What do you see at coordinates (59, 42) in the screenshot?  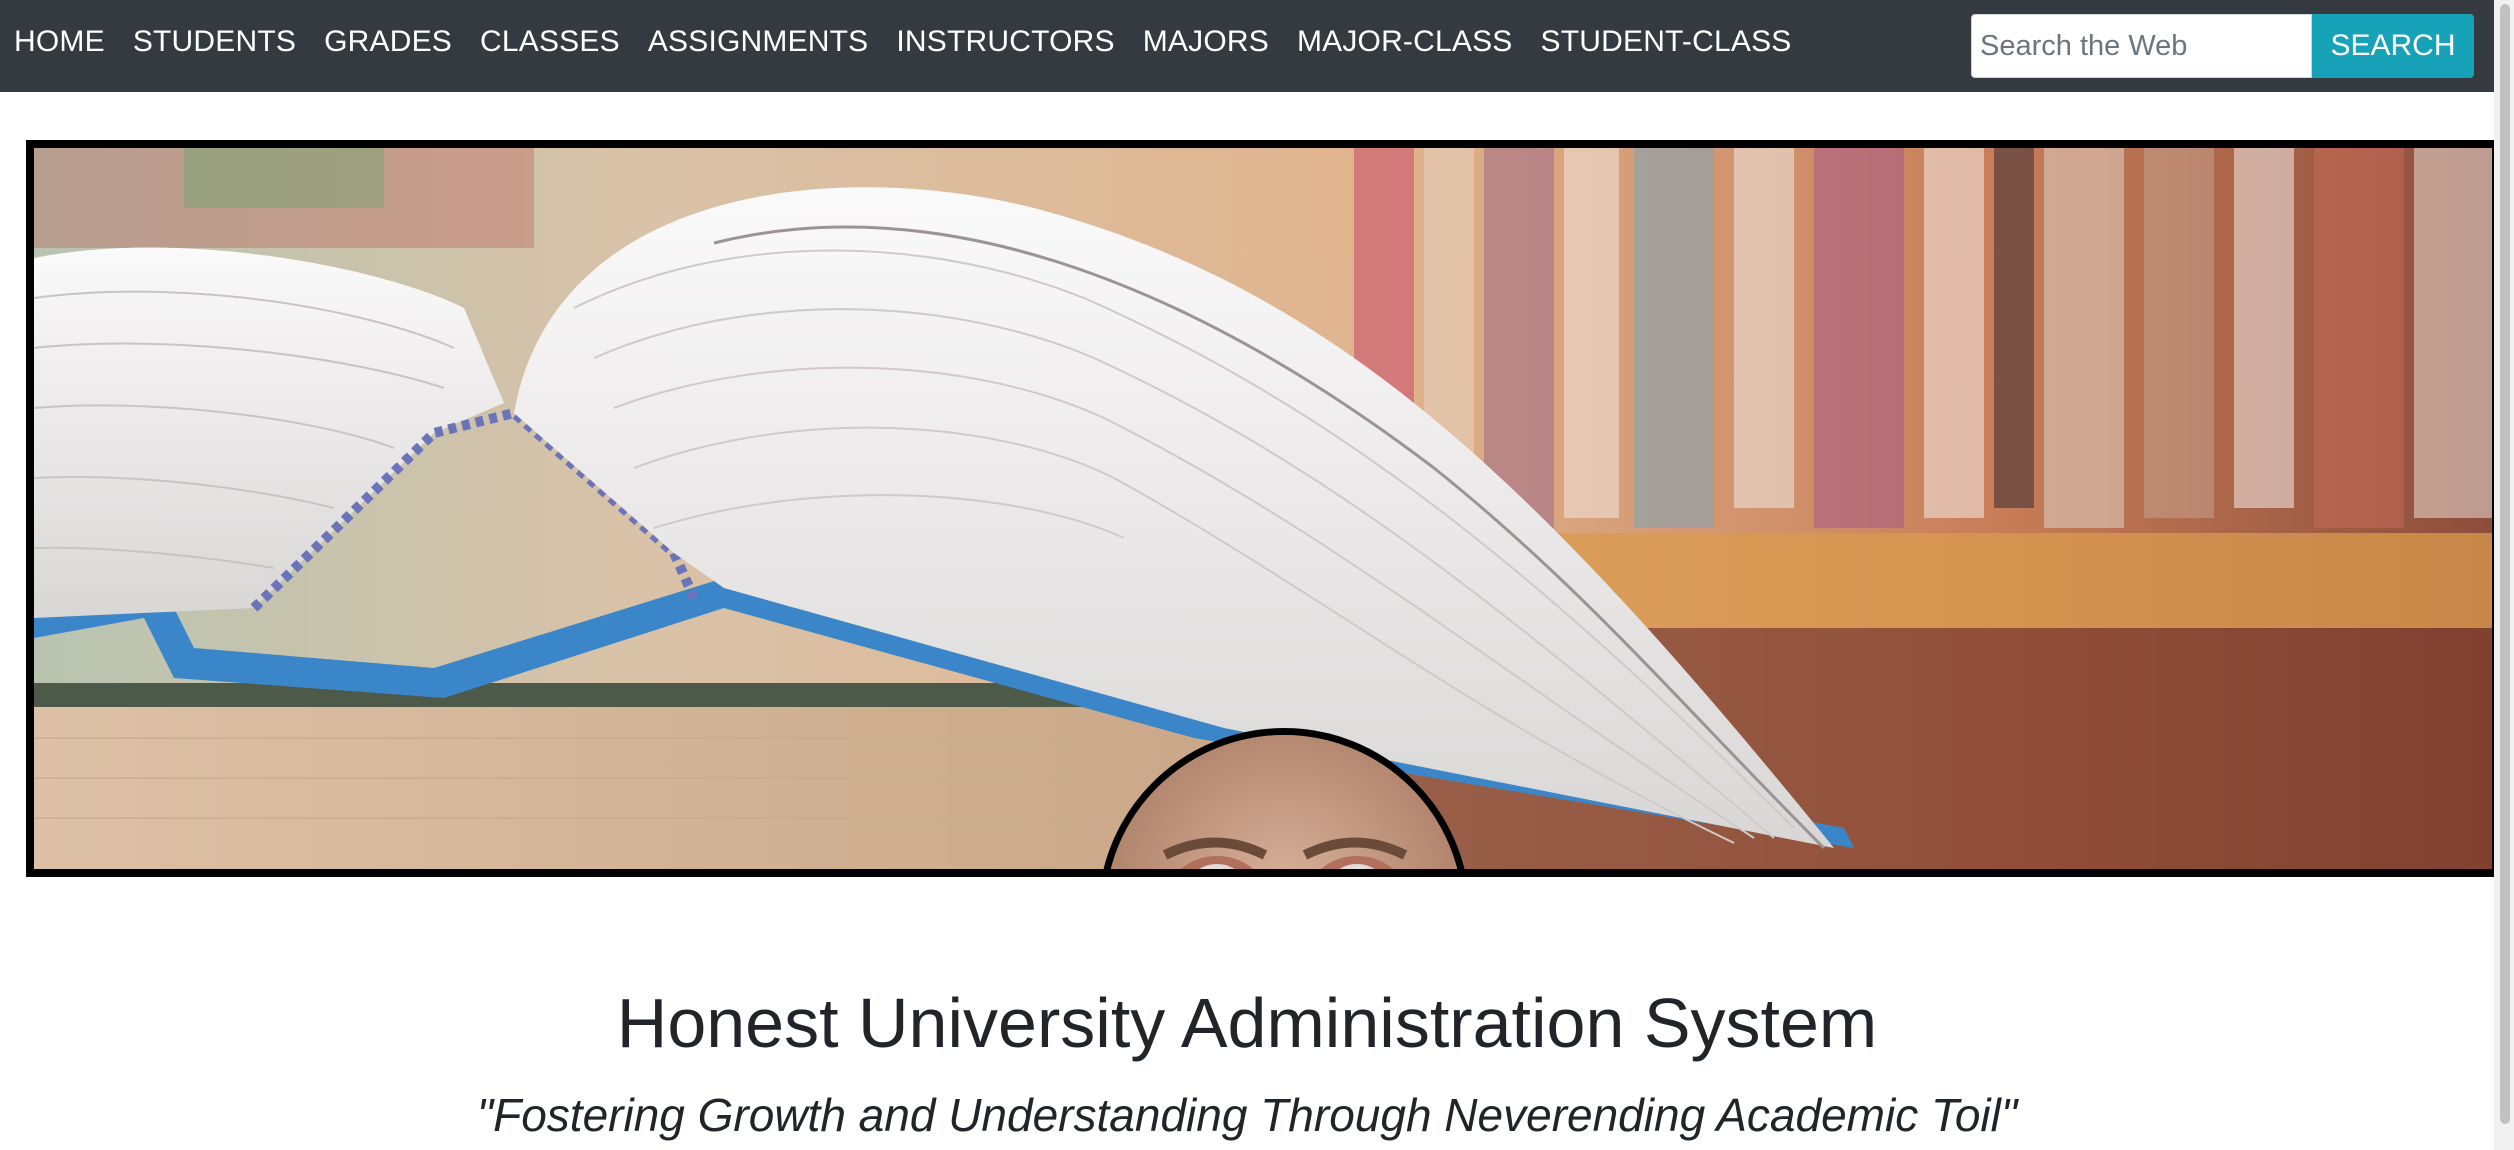 I see `nav-link-home: HOME` at bounding box center [59, 42].